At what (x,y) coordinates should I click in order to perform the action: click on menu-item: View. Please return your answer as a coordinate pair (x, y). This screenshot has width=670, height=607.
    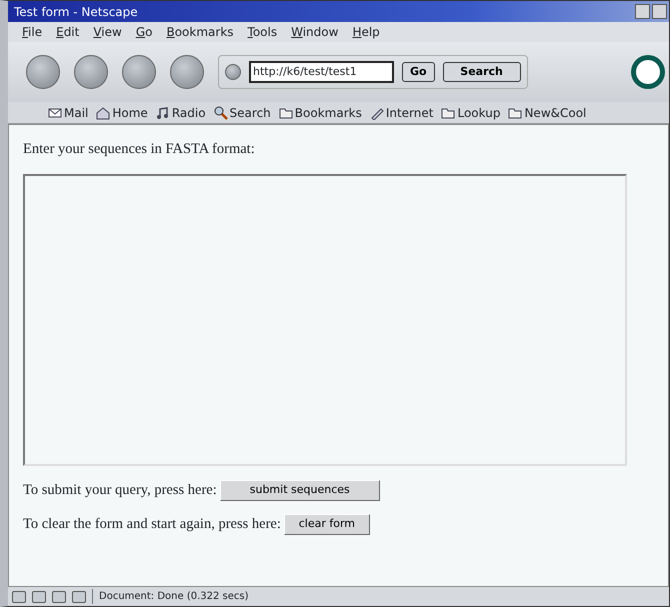
    Looking at the image, I should click on (107, 32).